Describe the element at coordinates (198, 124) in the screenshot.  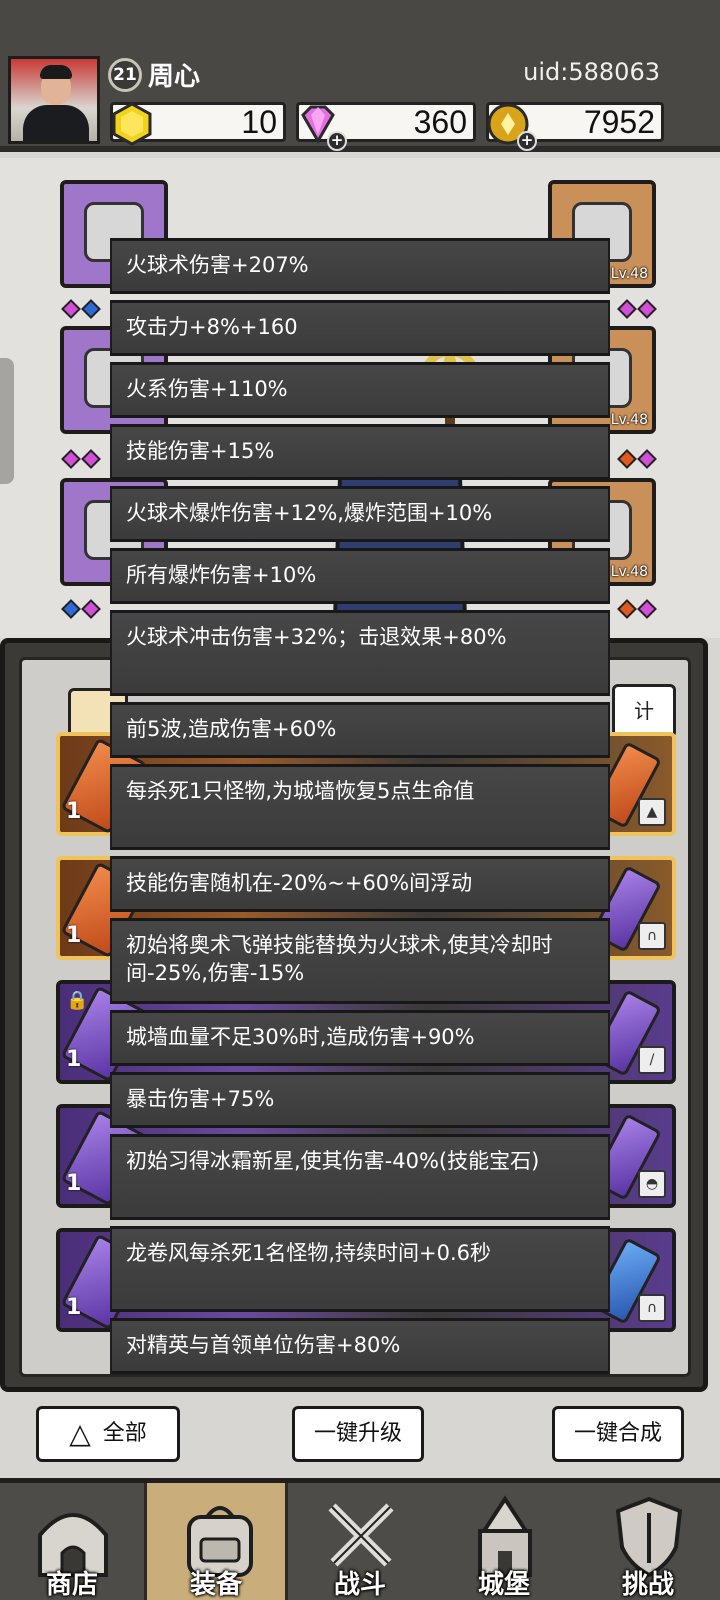
I see `gold-gem-counter: 10` at that location.